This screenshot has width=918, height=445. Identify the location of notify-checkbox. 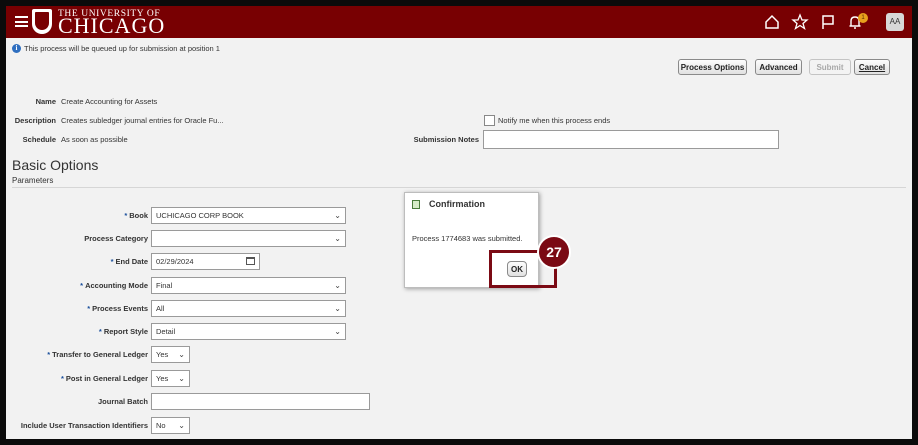
(489, 120).